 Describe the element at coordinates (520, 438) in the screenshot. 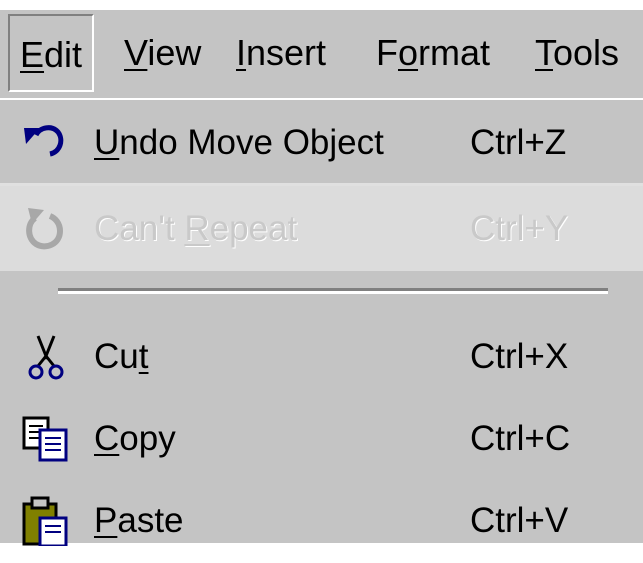

I see `copy-shortcut: Ctrl+C` at that location.